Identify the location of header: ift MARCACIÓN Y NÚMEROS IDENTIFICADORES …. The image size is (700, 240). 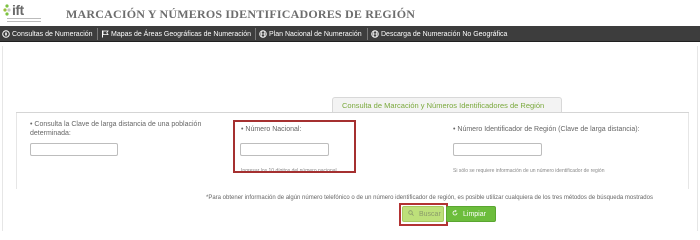
(350, 13).